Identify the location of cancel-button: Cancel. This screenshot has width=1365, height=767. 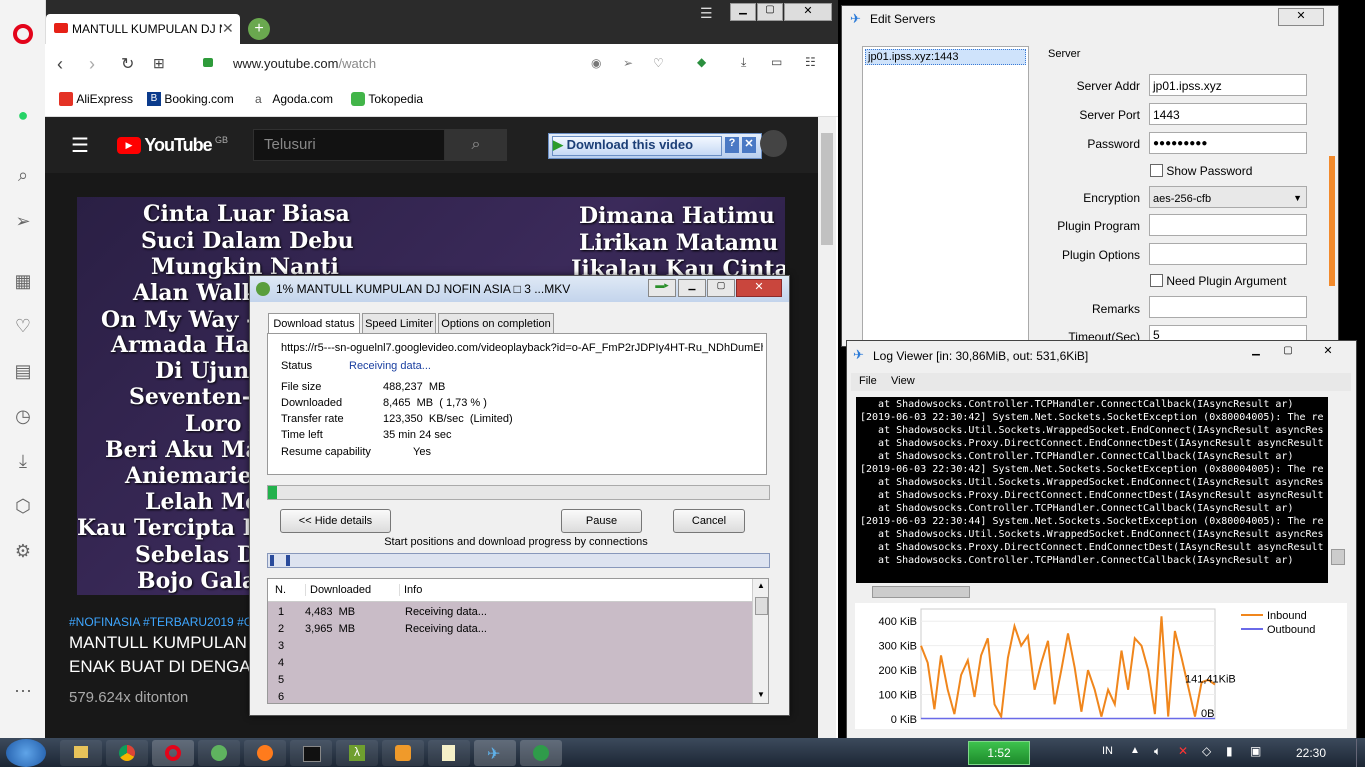
(709, 521).